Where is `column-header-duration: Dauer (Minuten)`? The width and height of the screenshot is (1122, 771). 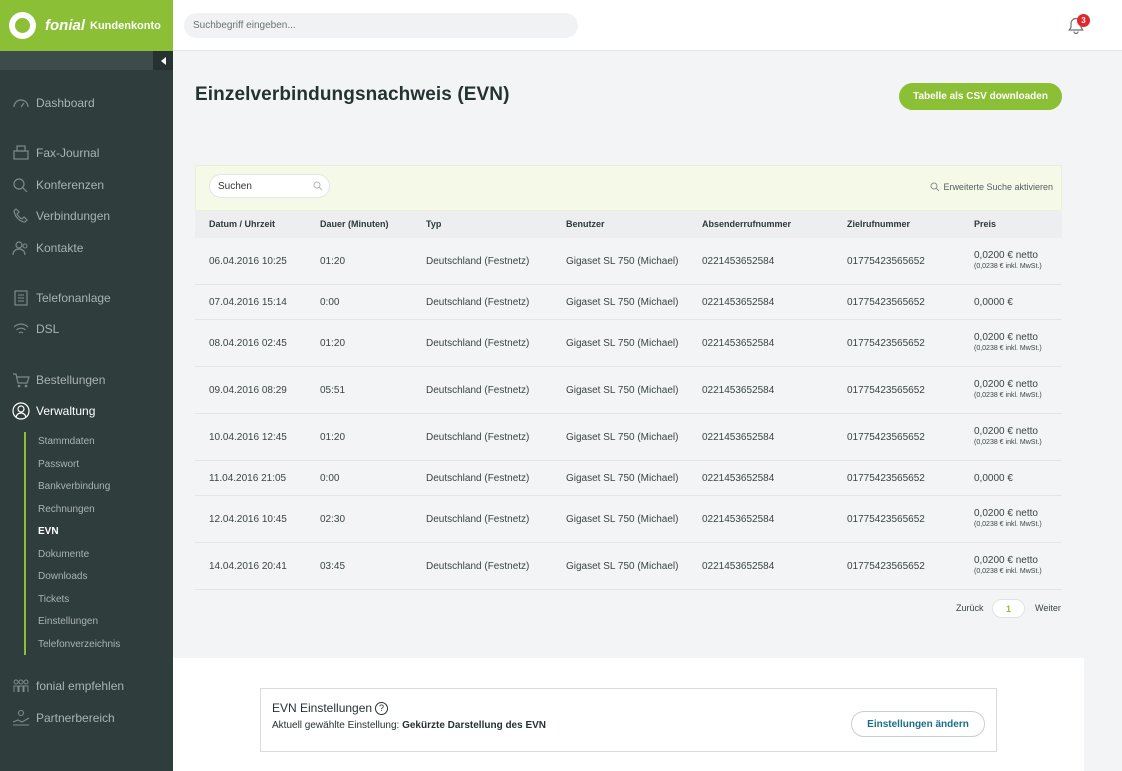
column-header-duration: Dauer (Minuten) is located at coordinates (354, 224).